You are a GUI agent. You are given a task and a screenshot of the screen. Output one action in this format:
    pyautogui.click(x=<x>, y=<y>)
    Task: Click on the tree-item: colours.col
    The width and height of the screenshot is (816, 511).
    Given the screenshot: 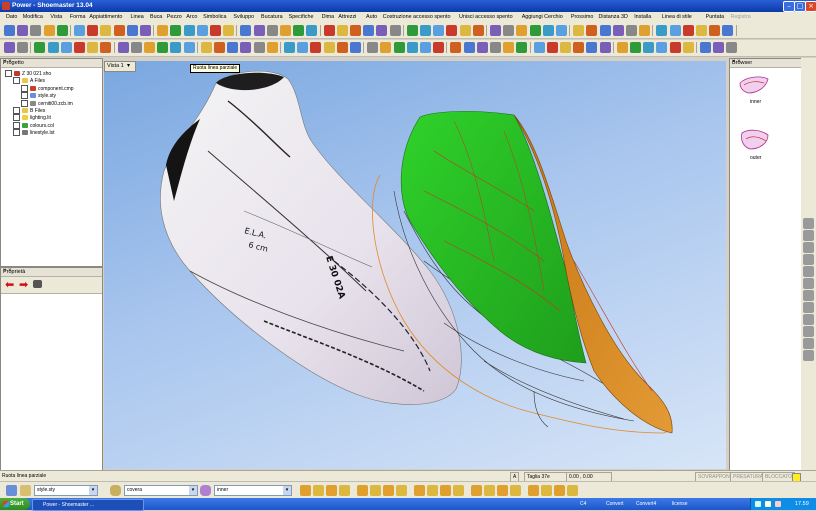 What is the action you would take?
    pyautogui.click(x=33, y=125)
    